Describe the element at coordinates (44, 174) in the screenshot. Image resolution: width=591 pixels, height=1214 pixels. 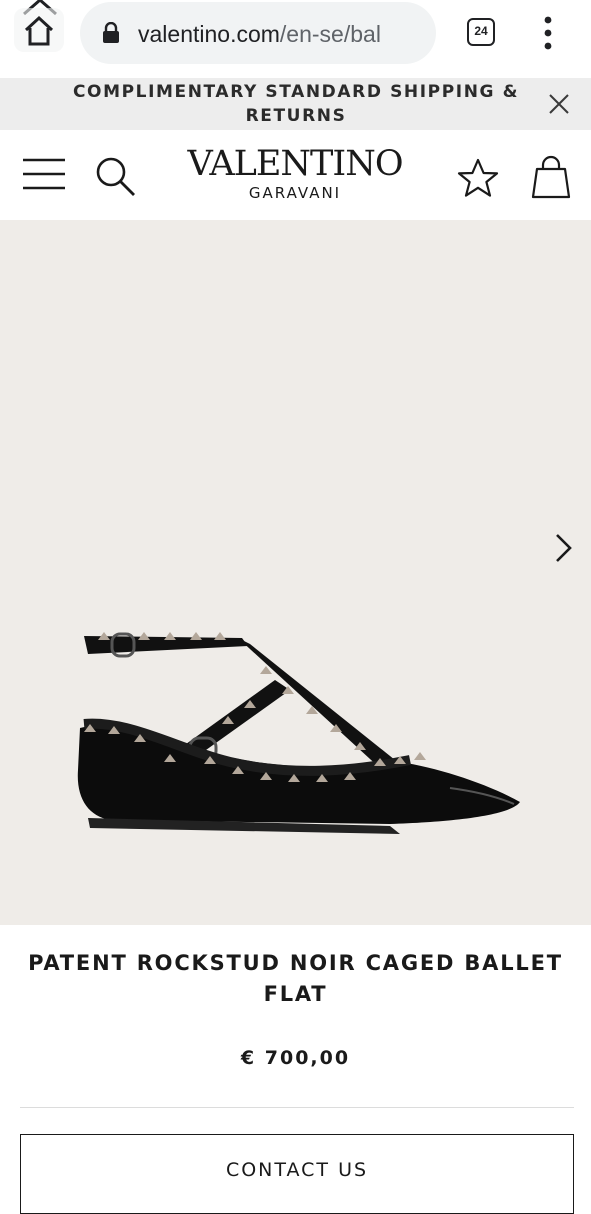
I see `hamburger-menu-icon` at that location.